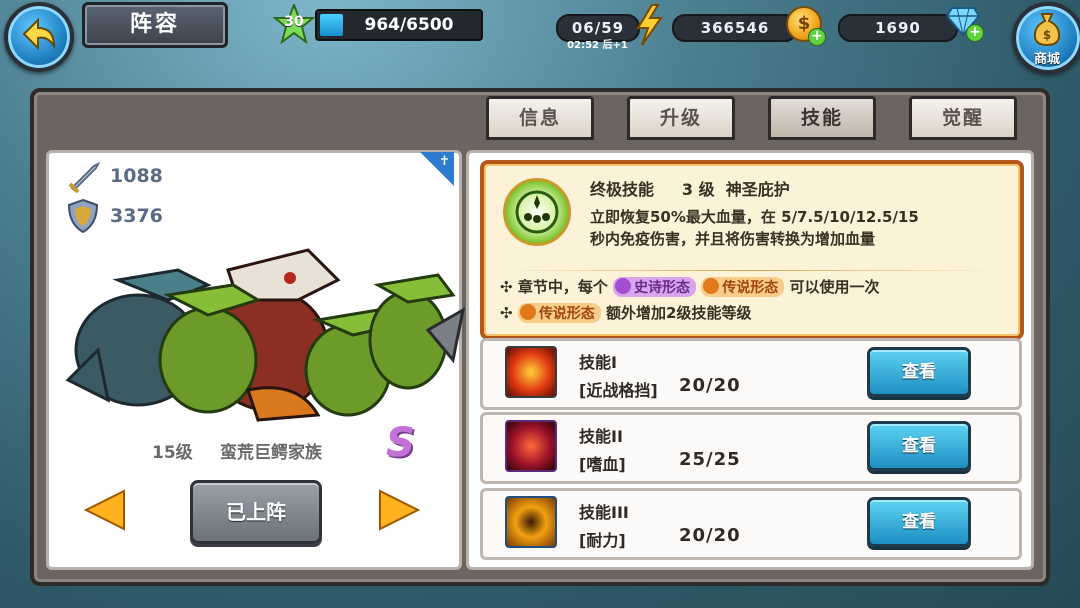  I want to click on skill-row-3: 技能III [耐力] 20/20 查看, so click(751, 524).